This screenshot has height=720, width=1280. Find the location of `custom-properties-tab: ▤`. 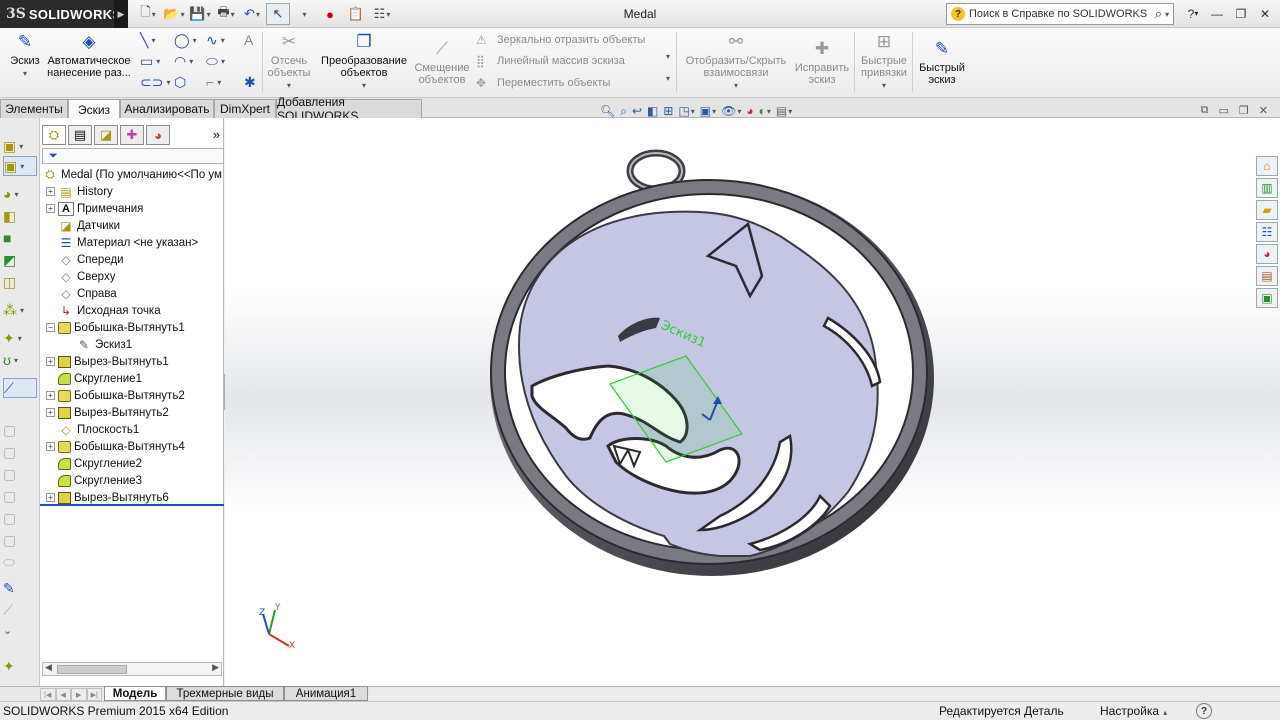

custom-properties-tab: ▤ is located at coordinates (1267, 276).